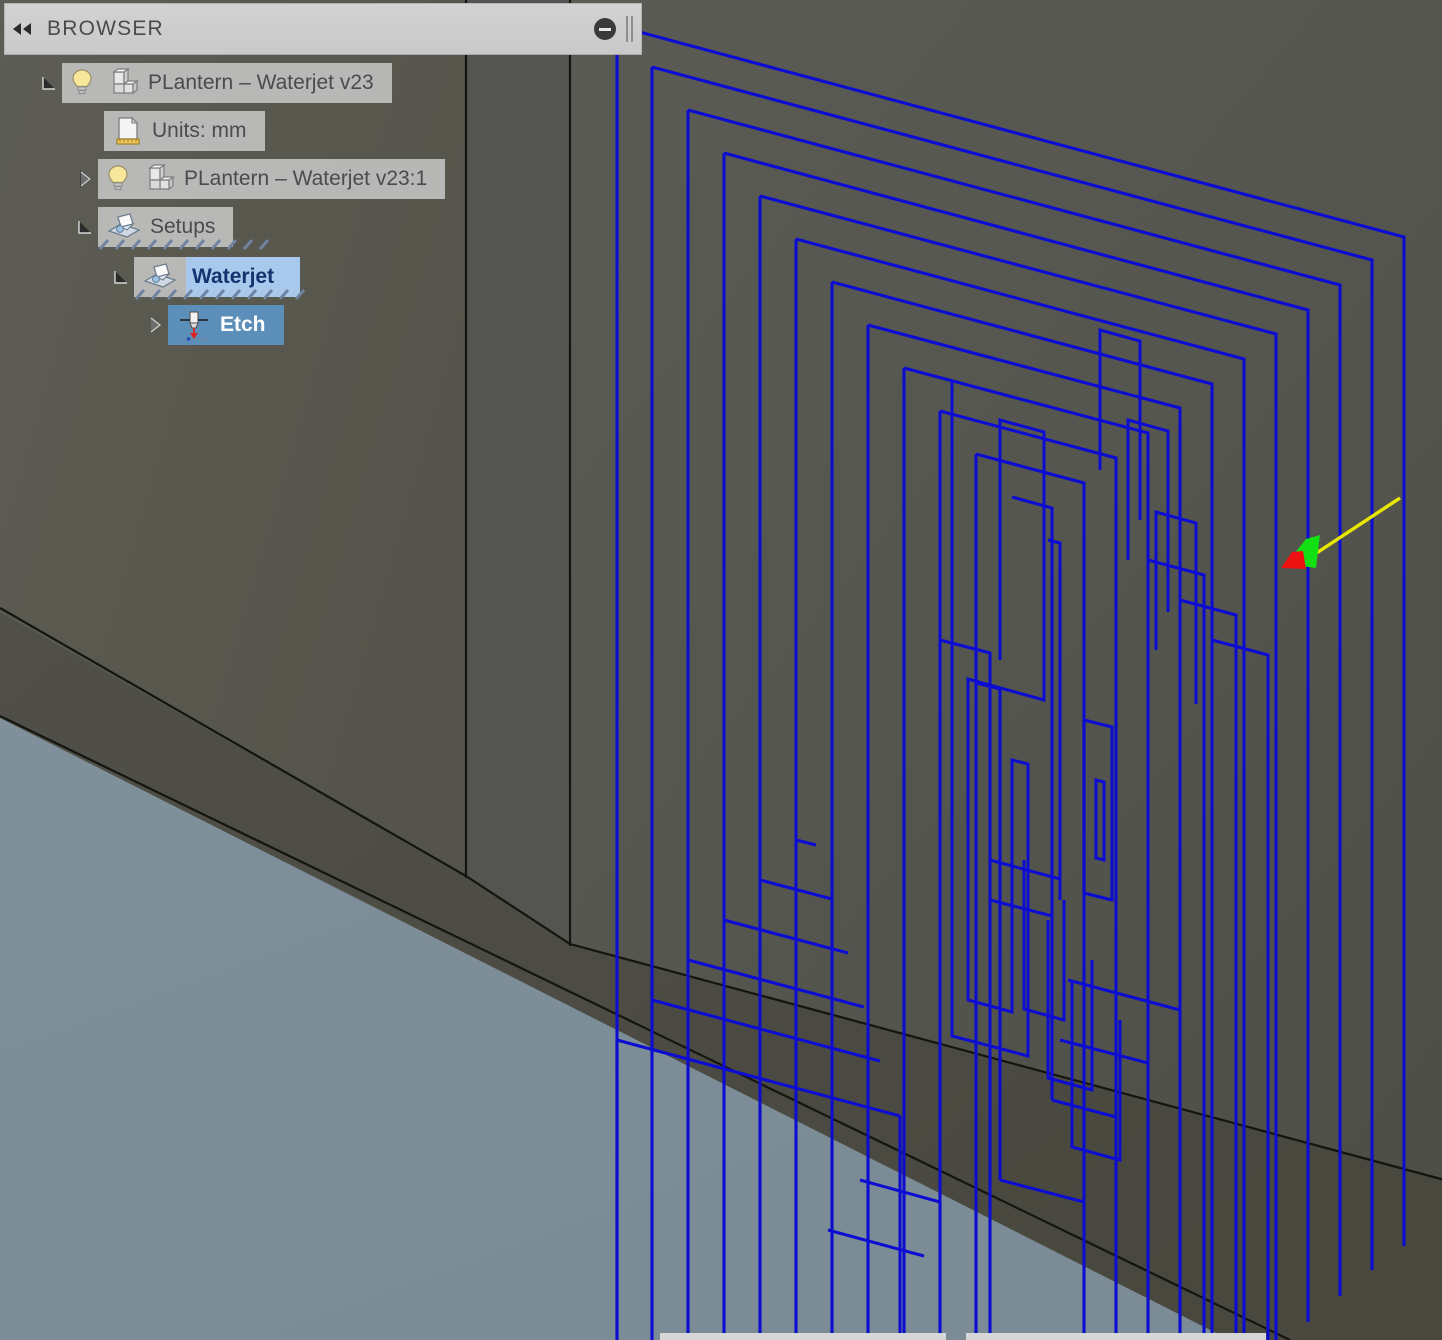 This screenshot has height=1340, width=1442. I want to click on setup-folder-icon, so click(124, 227).